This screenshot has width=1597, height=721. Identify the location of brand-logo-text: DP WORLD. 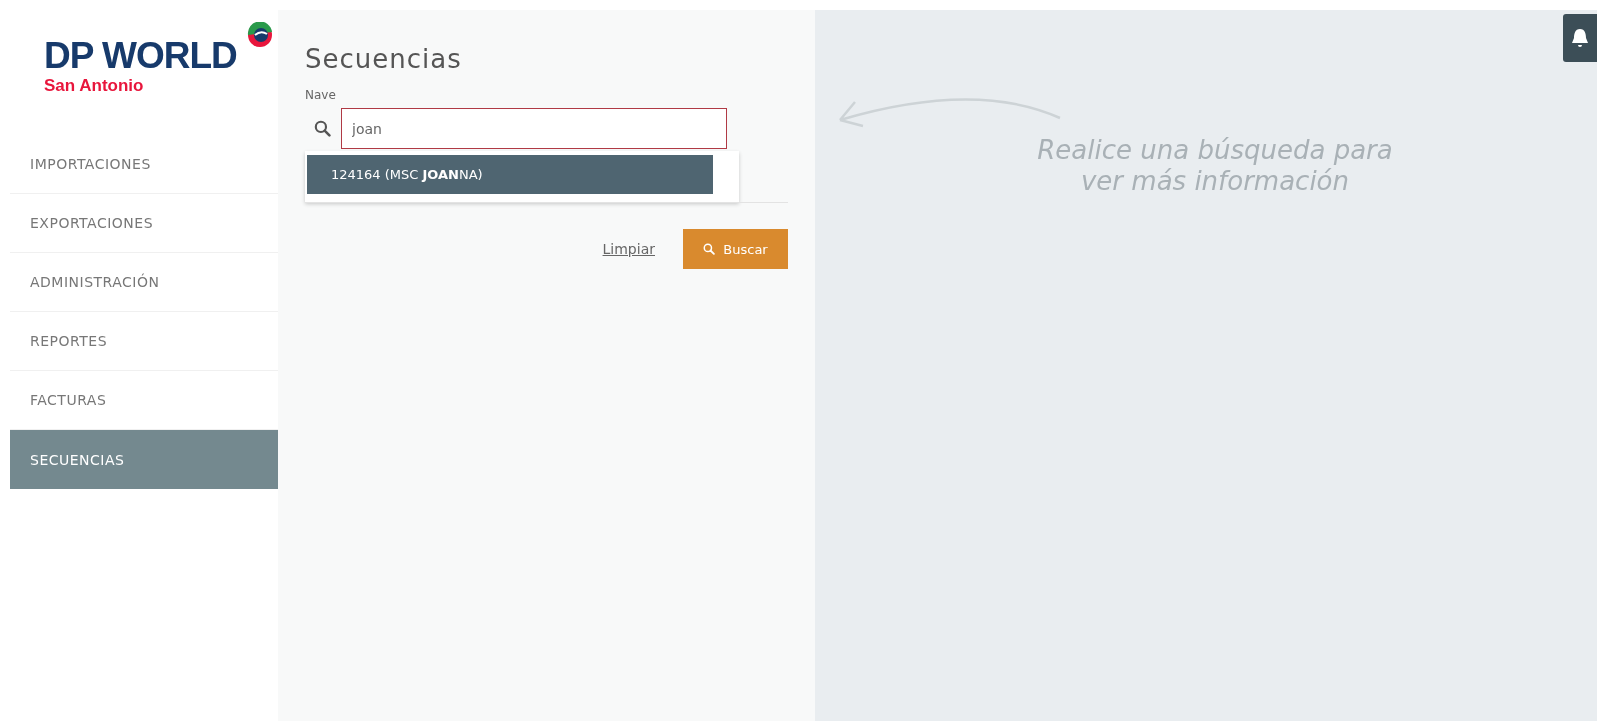
(140, 55).